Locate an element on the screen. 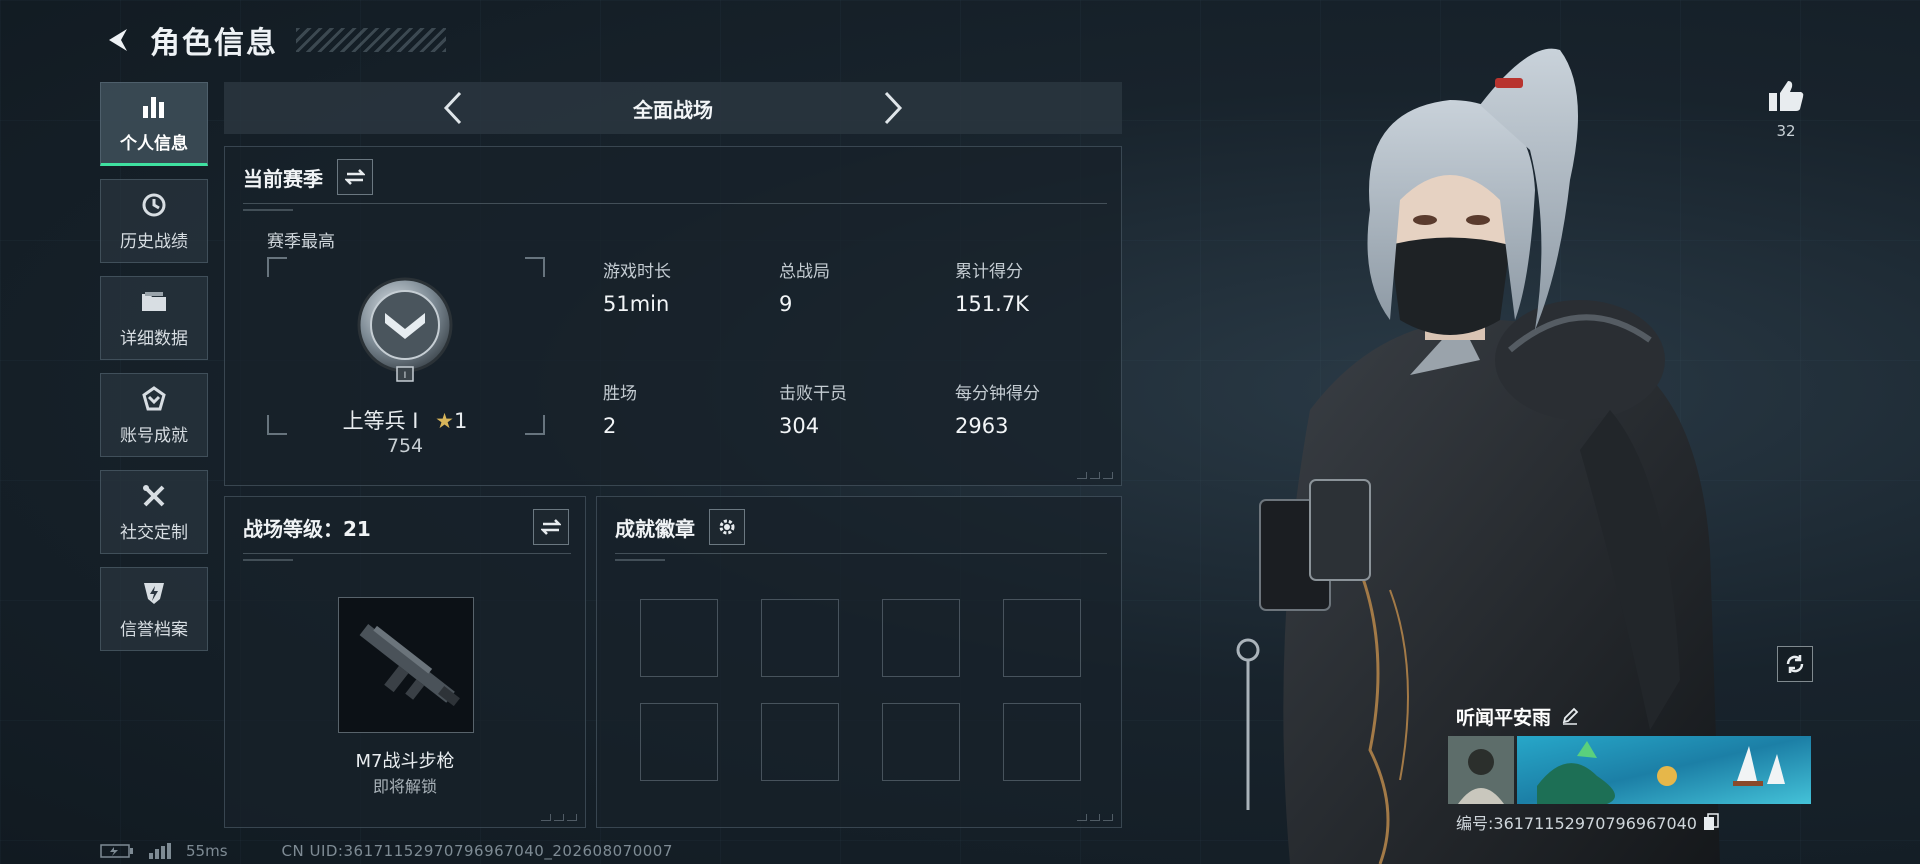 The width and height of the screenshot is (1920, 864). battlefield-level-title: 战场等级：21 is located at coordinates (307, 528).